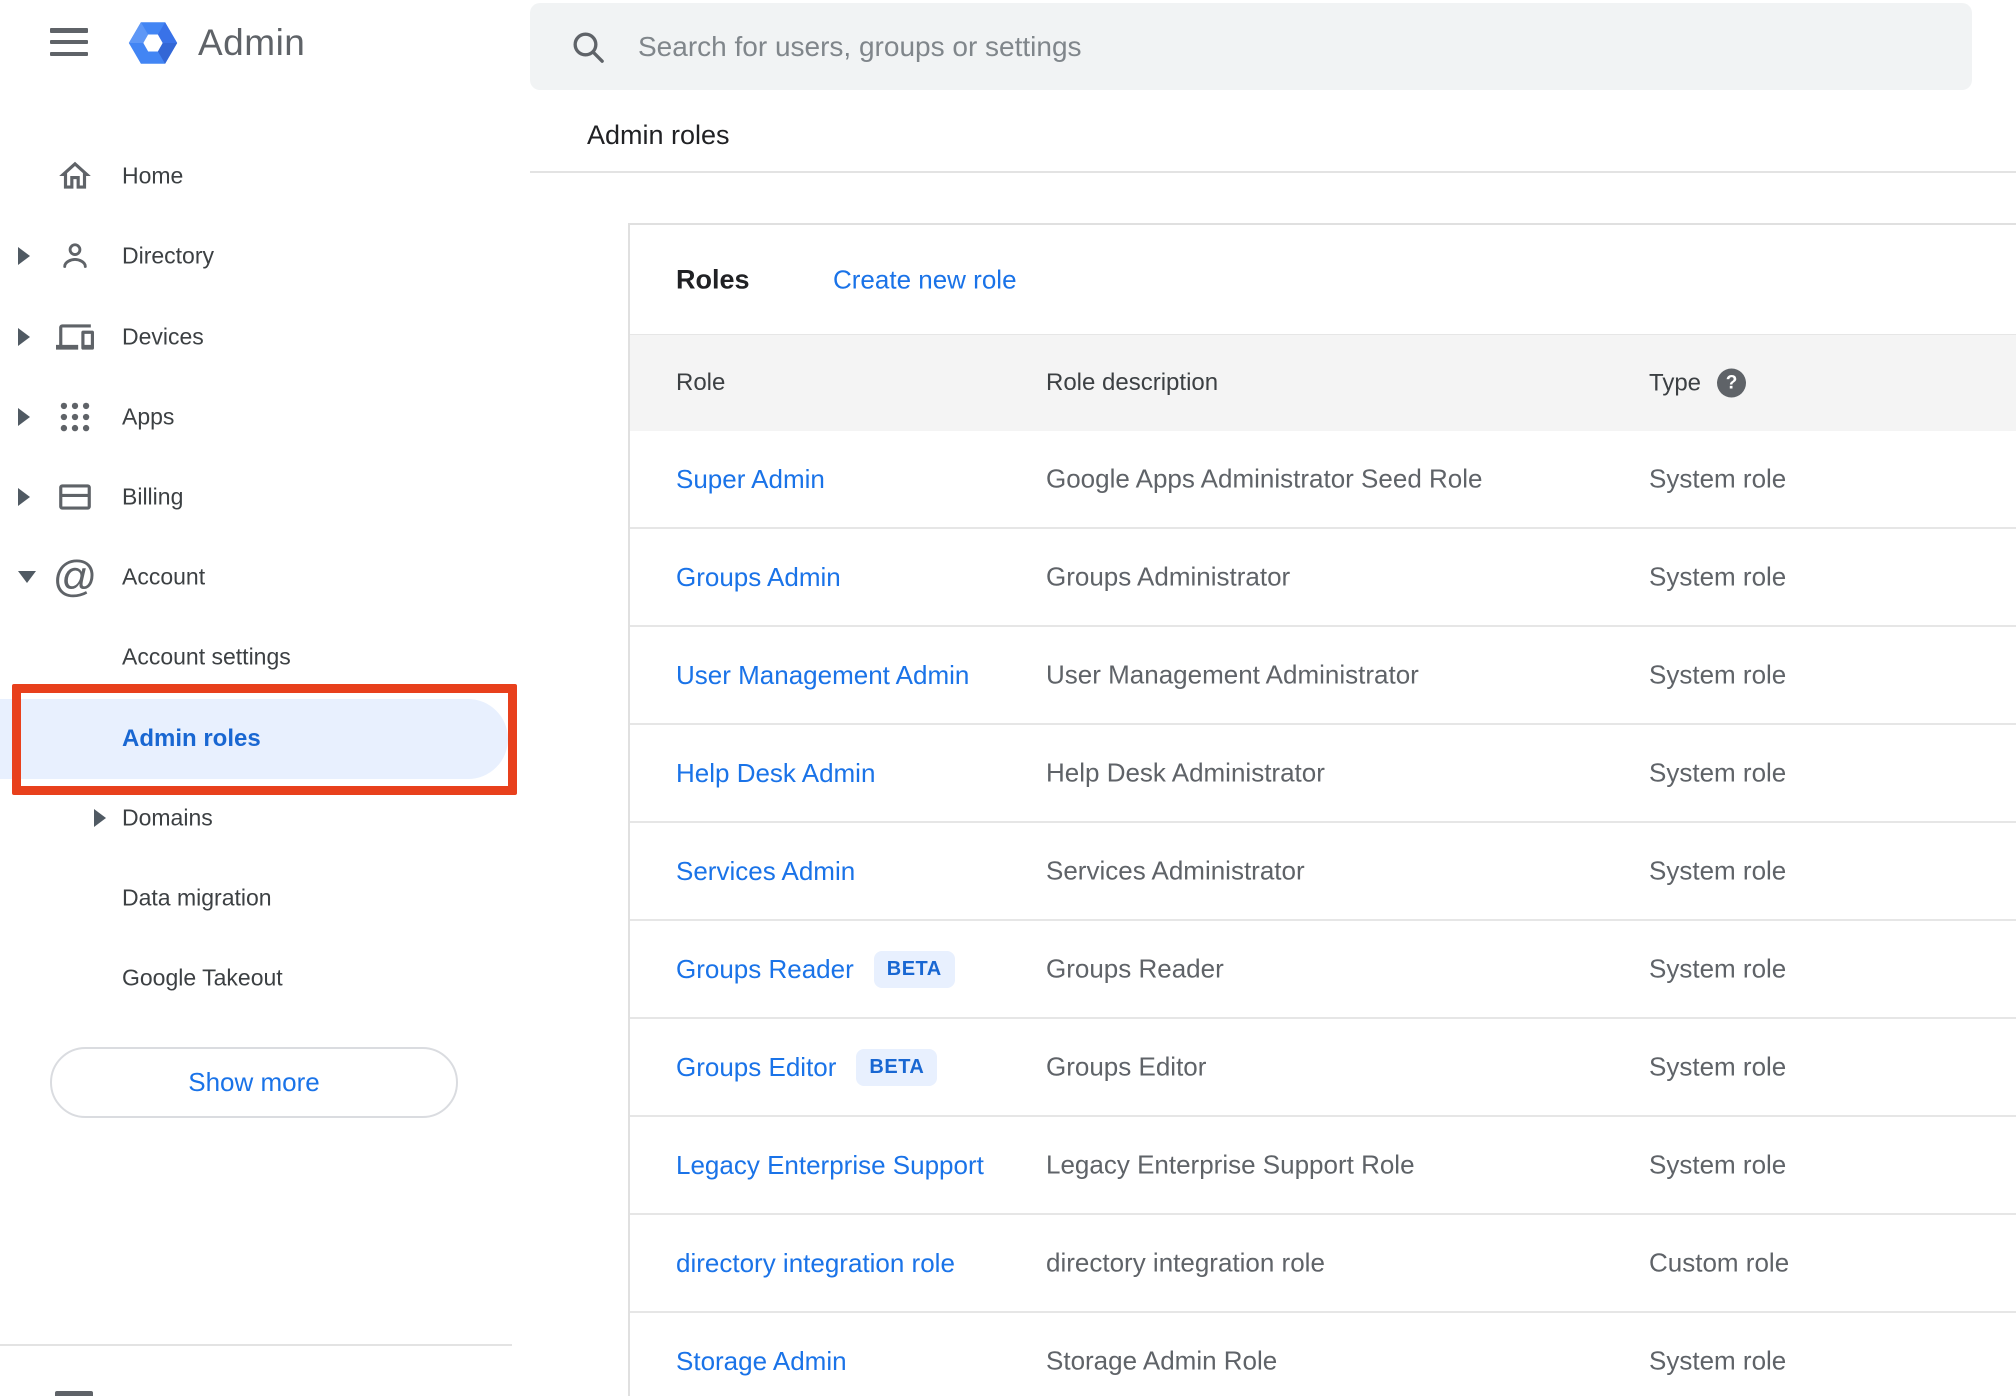  I want to click on credit-card-icon, so click(75, 497).